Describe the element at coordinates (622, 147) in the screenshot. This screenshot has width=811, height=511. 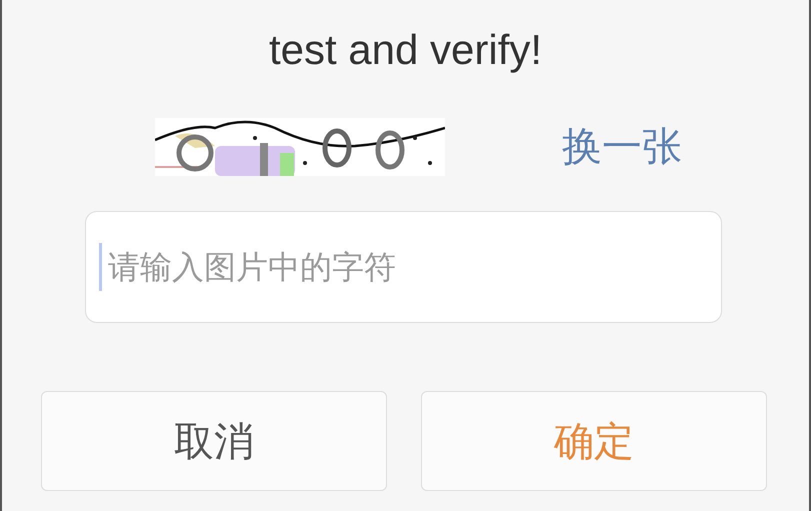
I see `refresh-link: 换一张` at that location.